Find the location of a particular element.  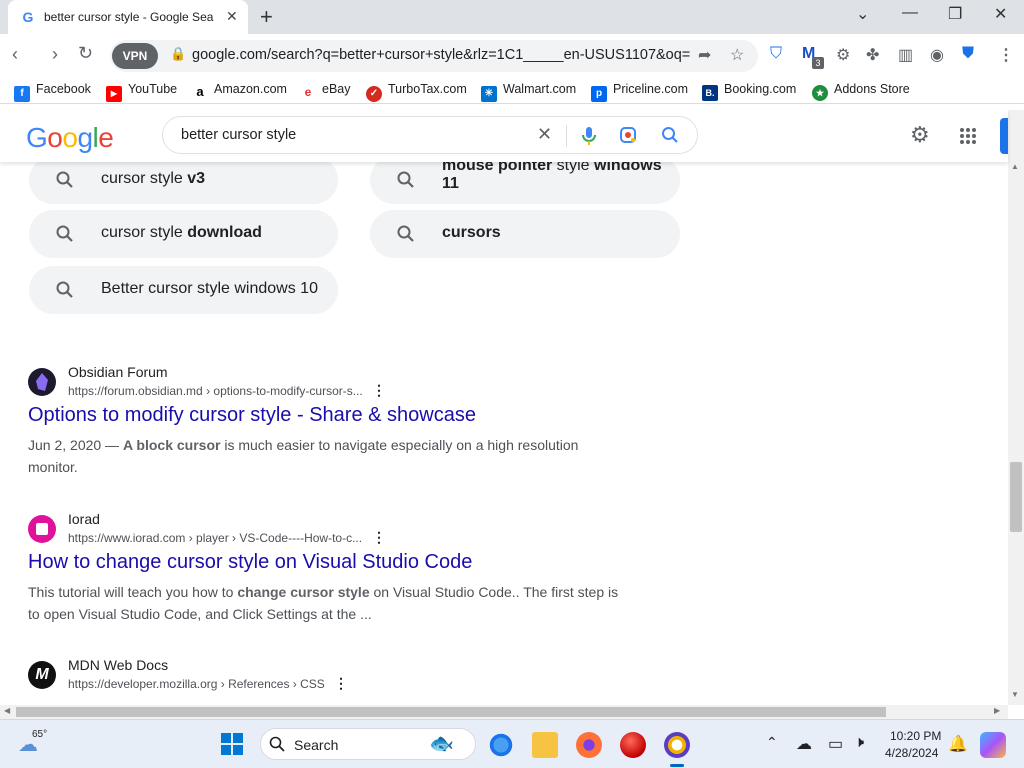

bookmark-ebay: e eBay is located at coordinates (325, 91).